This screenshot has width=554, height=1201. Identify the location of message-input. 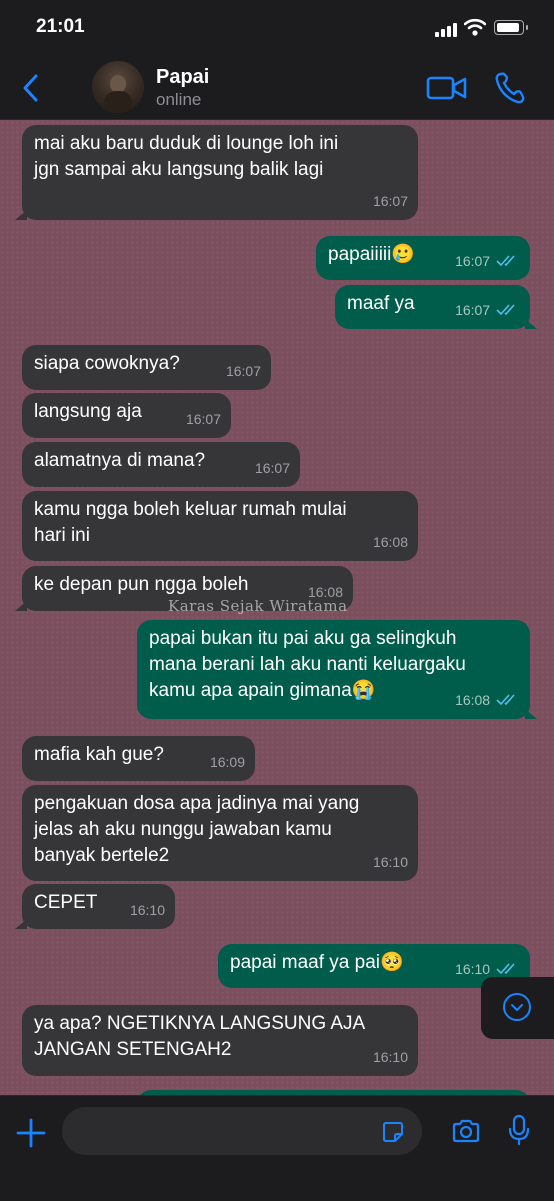
(242, 1131).